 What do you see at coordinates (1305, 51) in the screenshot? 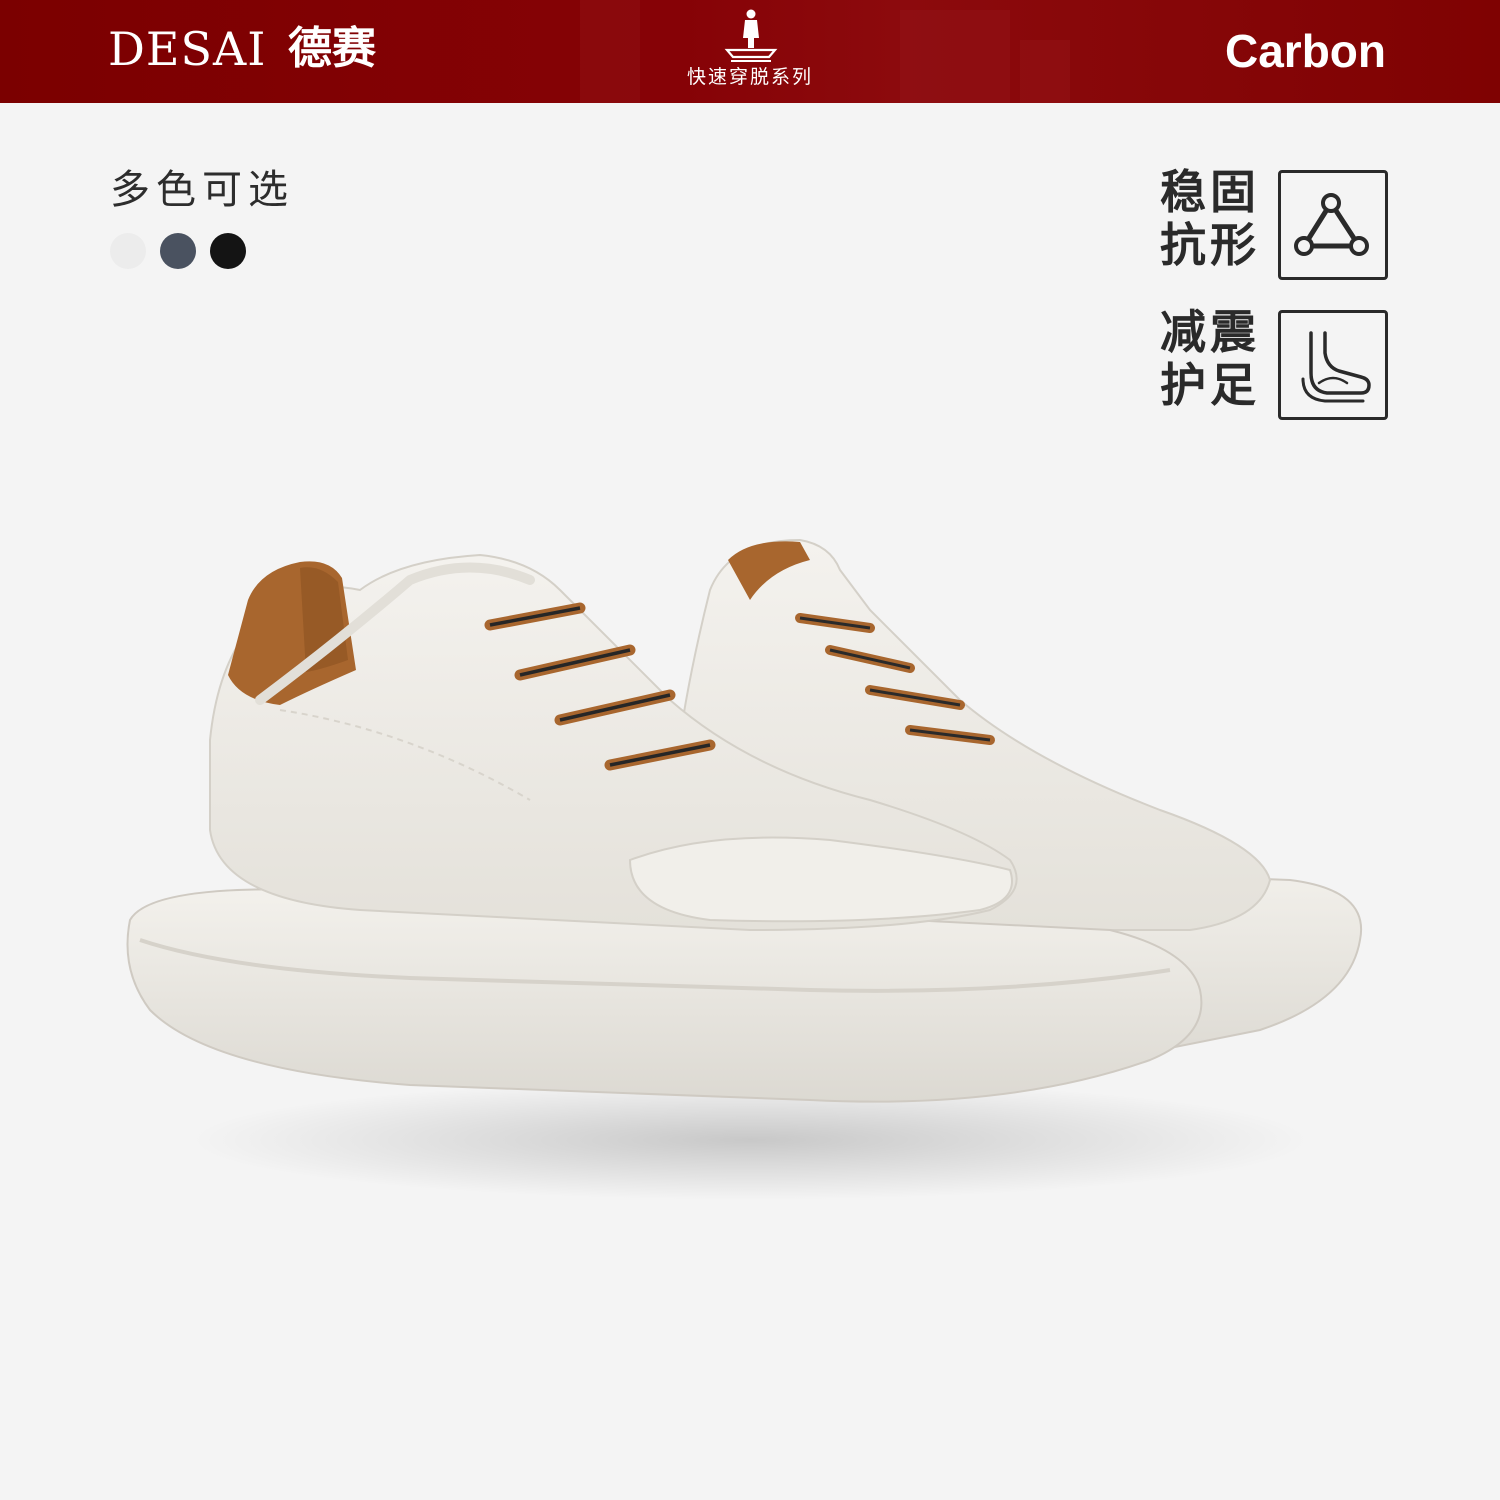
I see `model-name: Carbon` at bounding box center [1305, 51].